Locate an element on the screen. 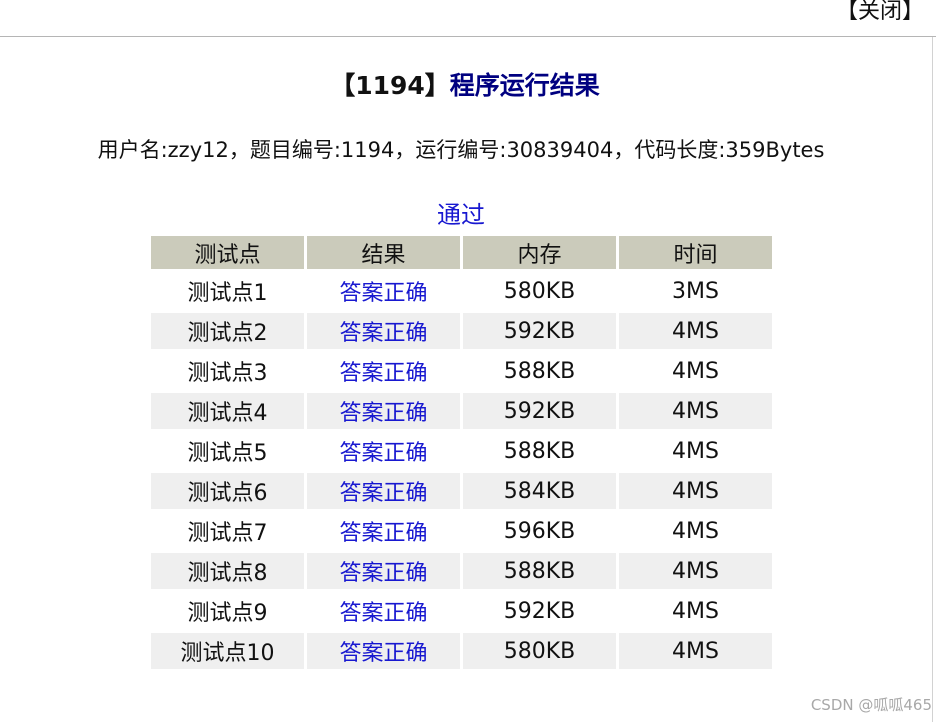 This screenshot has height=722, width=936. testpoint-cell: 测试点3 is located at coordinates (227, 373).